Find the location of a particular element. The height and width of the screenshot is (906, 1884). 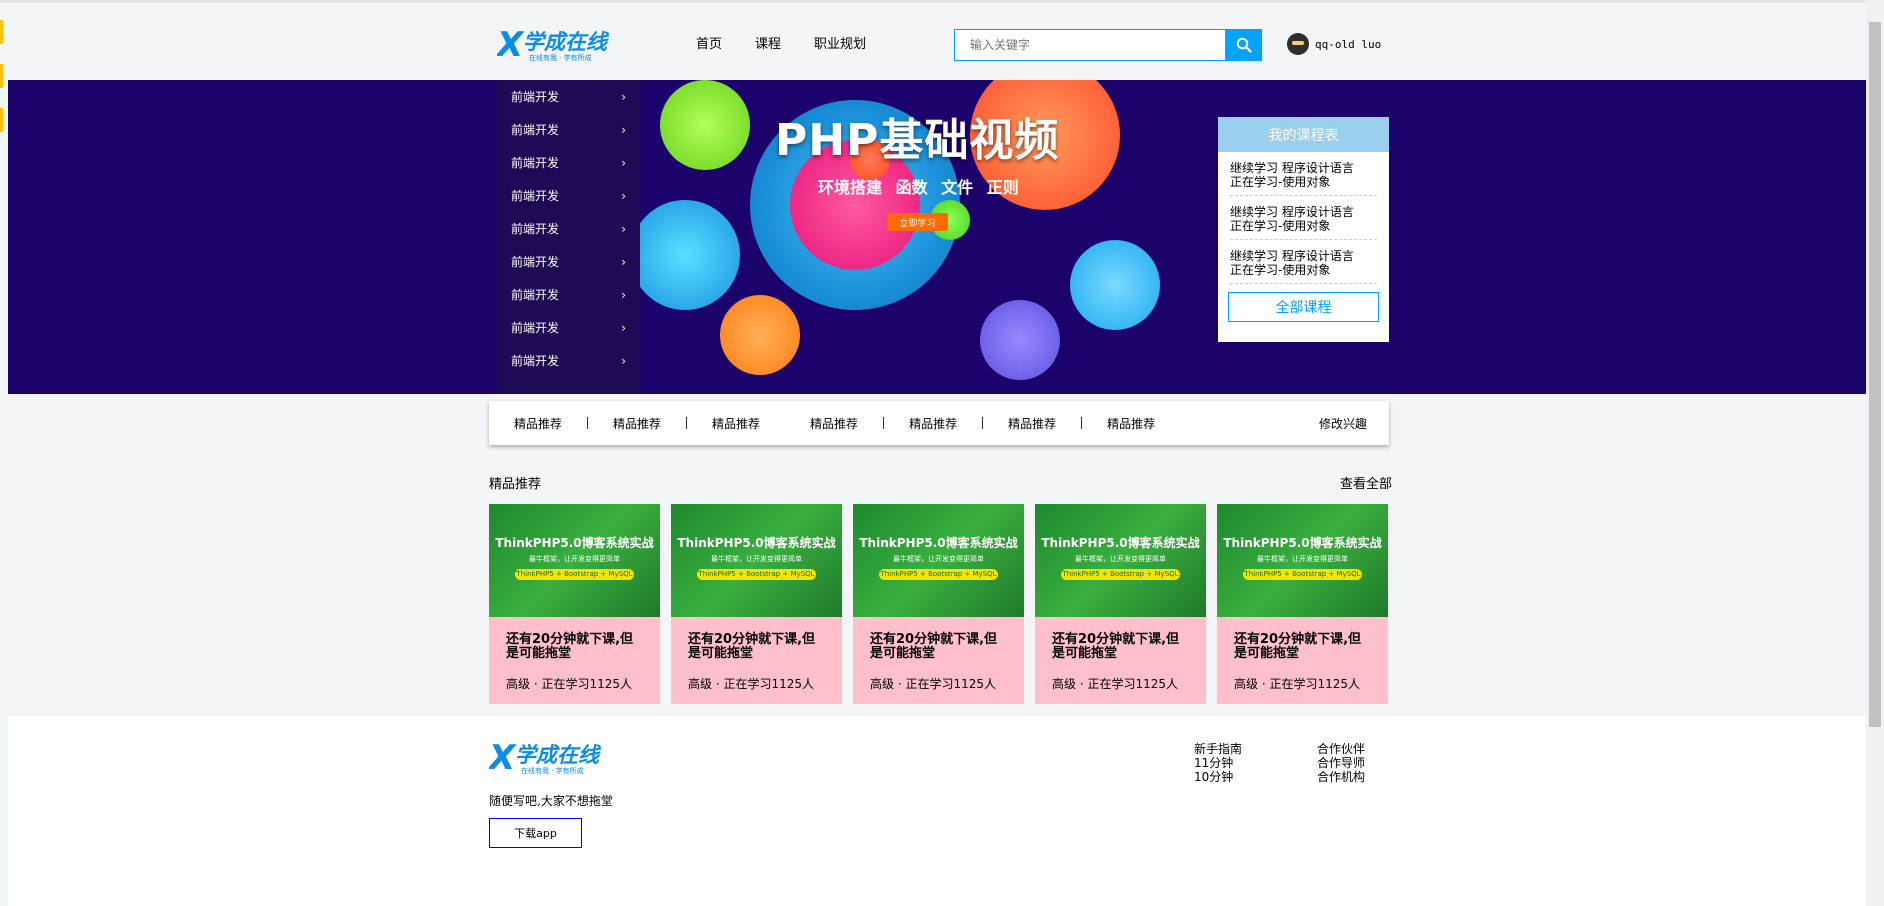

footer-link: 合作导师 is located at coordinates (1341, 763).